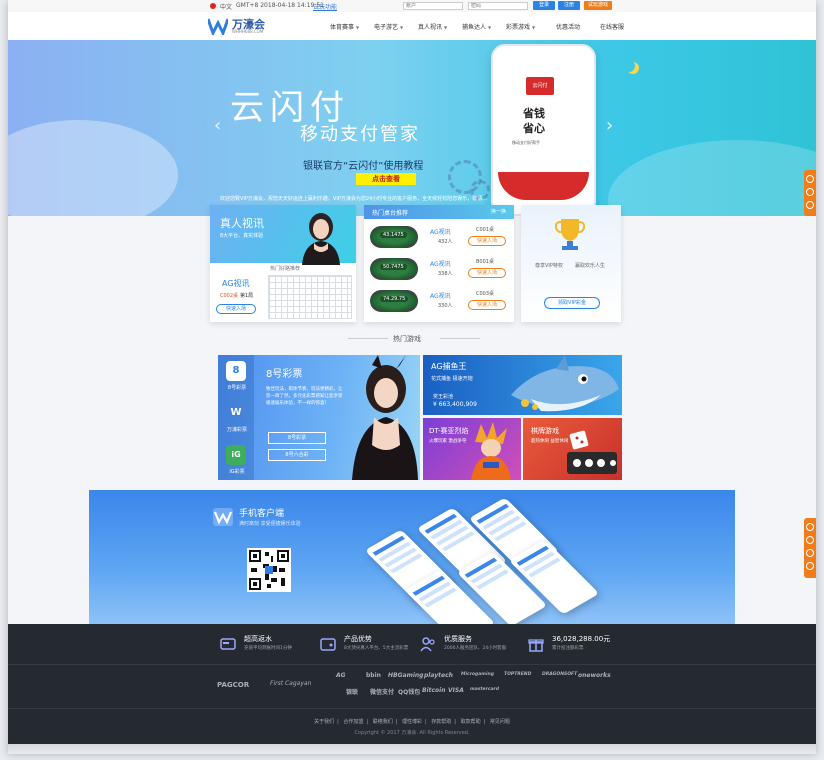 The image size is (824, 760). I want to click on dealer-image, so click(321, 239).